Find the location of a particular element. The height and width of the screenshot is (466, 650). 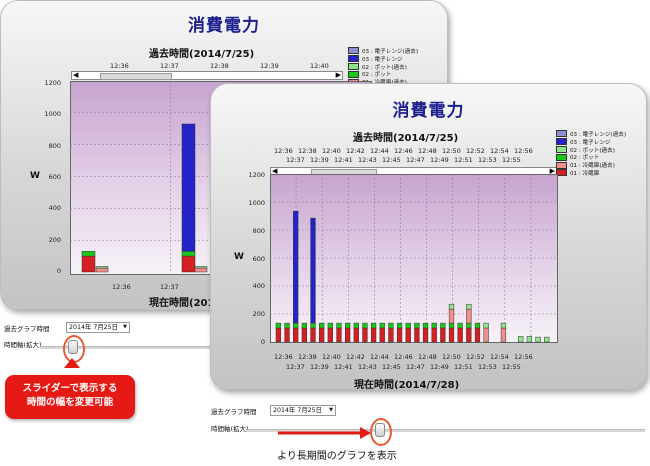

caption: より長期間のグラフを表示 is located at coordinates (337, 456).